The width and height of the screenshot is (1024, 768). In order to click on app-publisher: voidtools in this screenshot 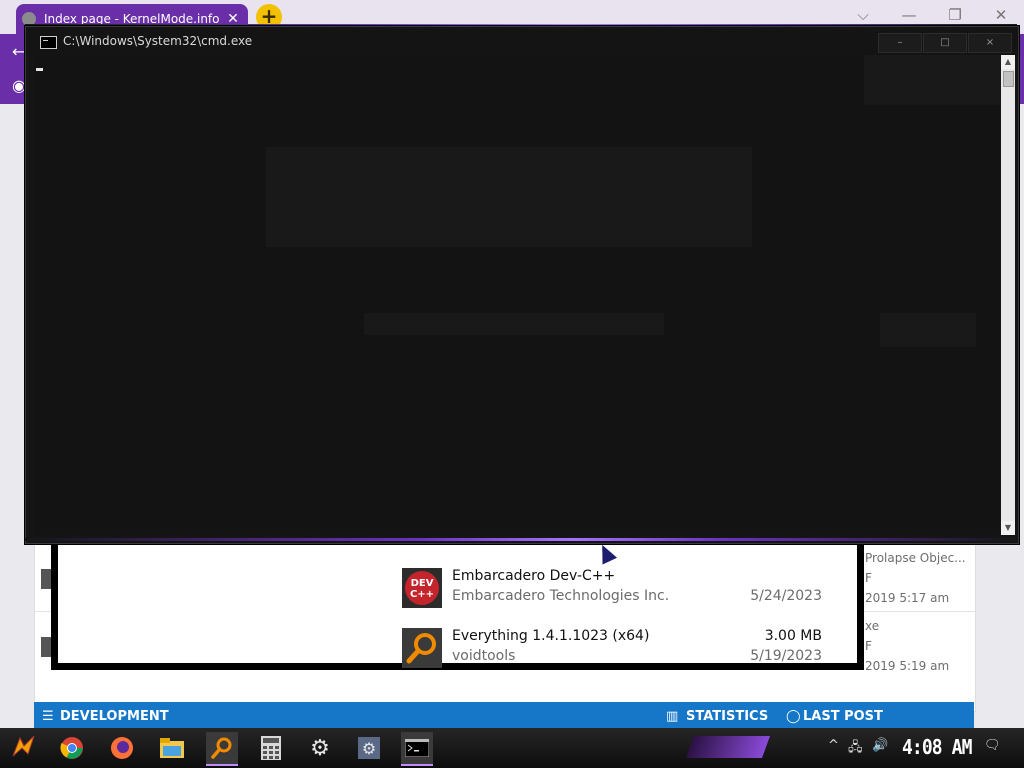, I will do `click(484, 656)`.